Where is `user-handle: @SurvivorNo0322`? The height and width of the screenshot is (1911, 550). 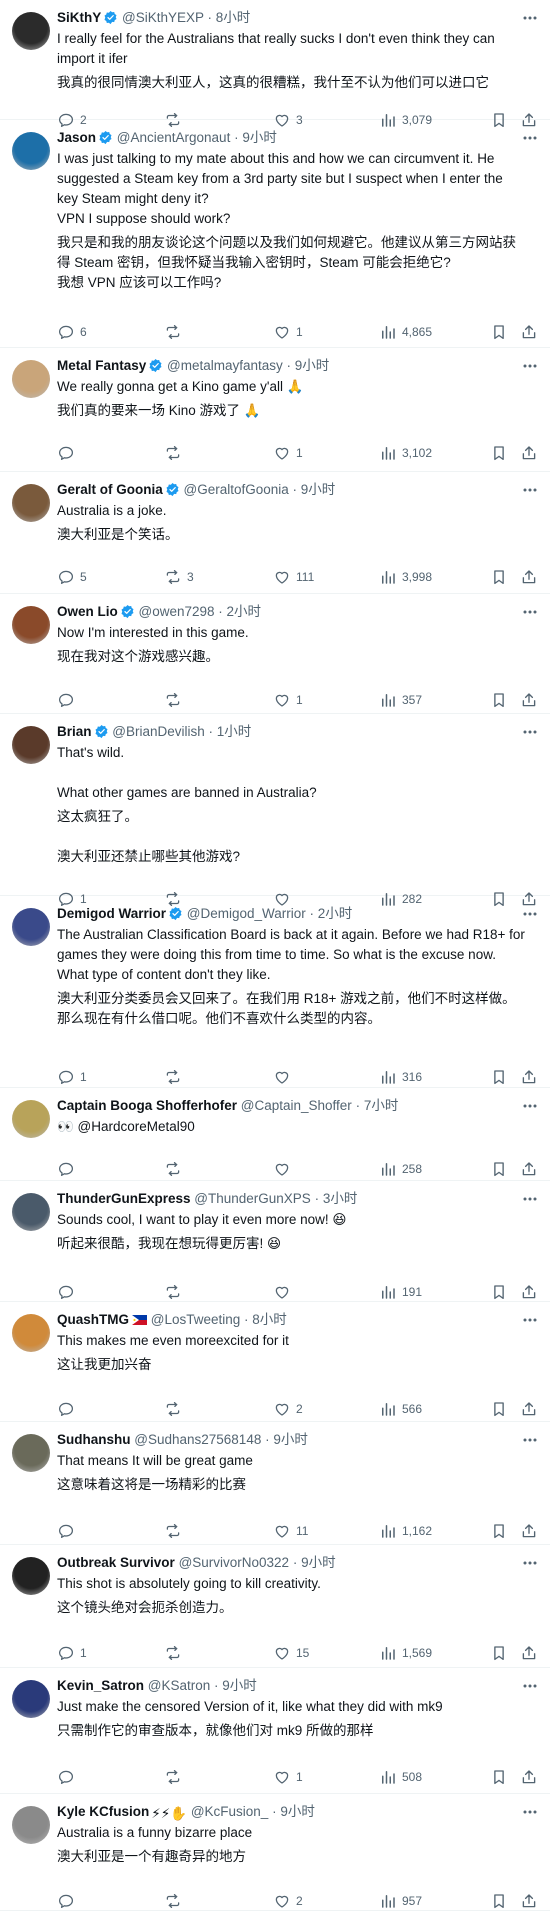
user-handle: @SurvivorNo0322 is located at coordinates (234, 1562).